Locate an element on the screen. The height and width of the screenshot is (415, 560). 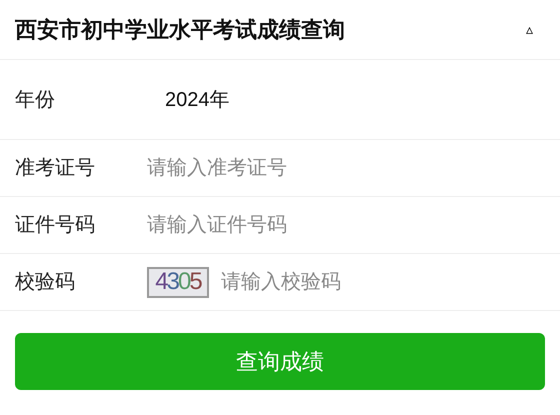
collapse-toggle: ▵ is located at coordinates (529, 29).